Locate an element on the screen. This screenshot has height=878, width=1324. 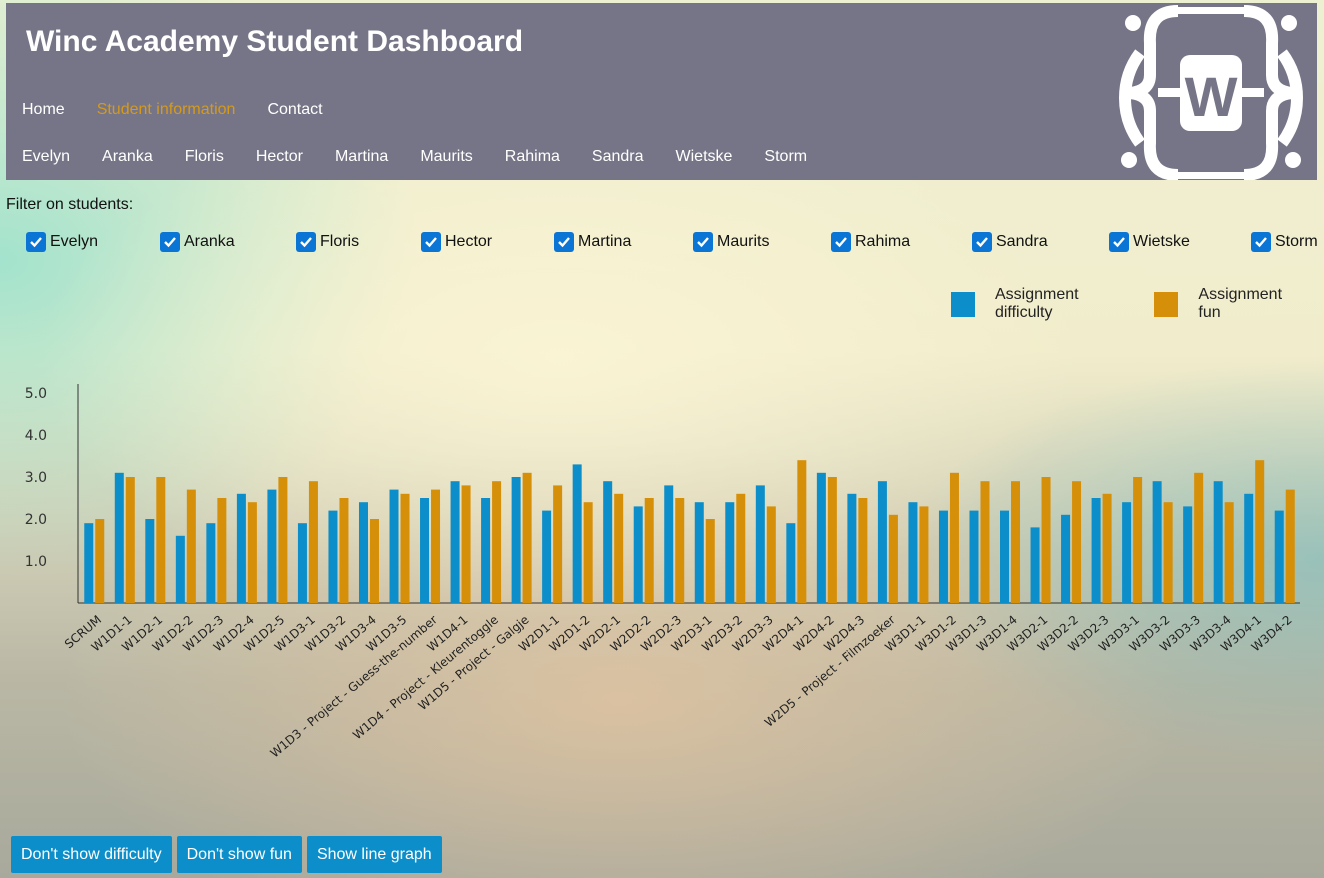
checkbox-martina is located at coordinates (564, 242).